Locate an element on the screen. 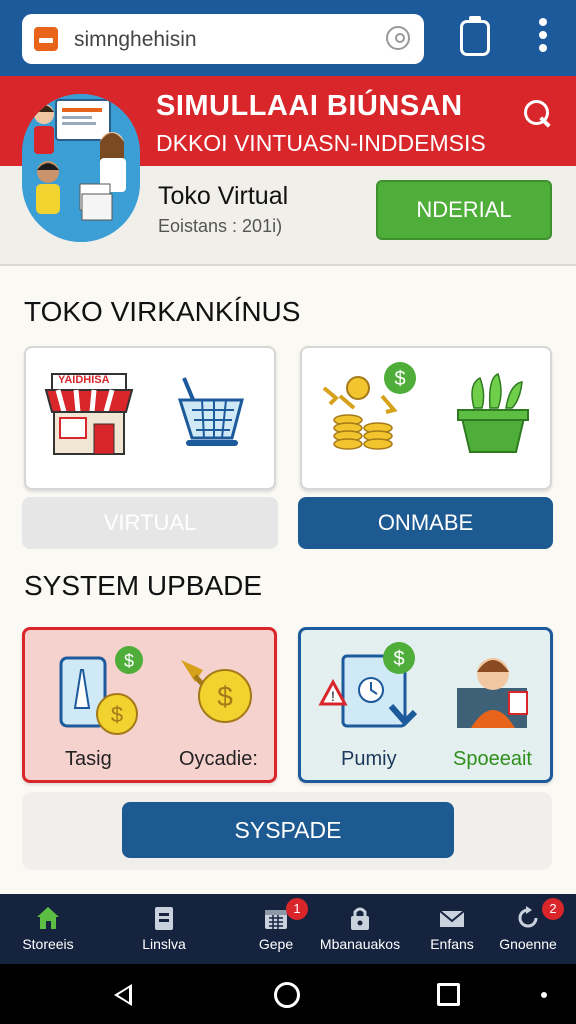 The height and width of the screenshot is (1024, 576). store-meta: Eoistans : 201i) is located at coordinates (220, 226).